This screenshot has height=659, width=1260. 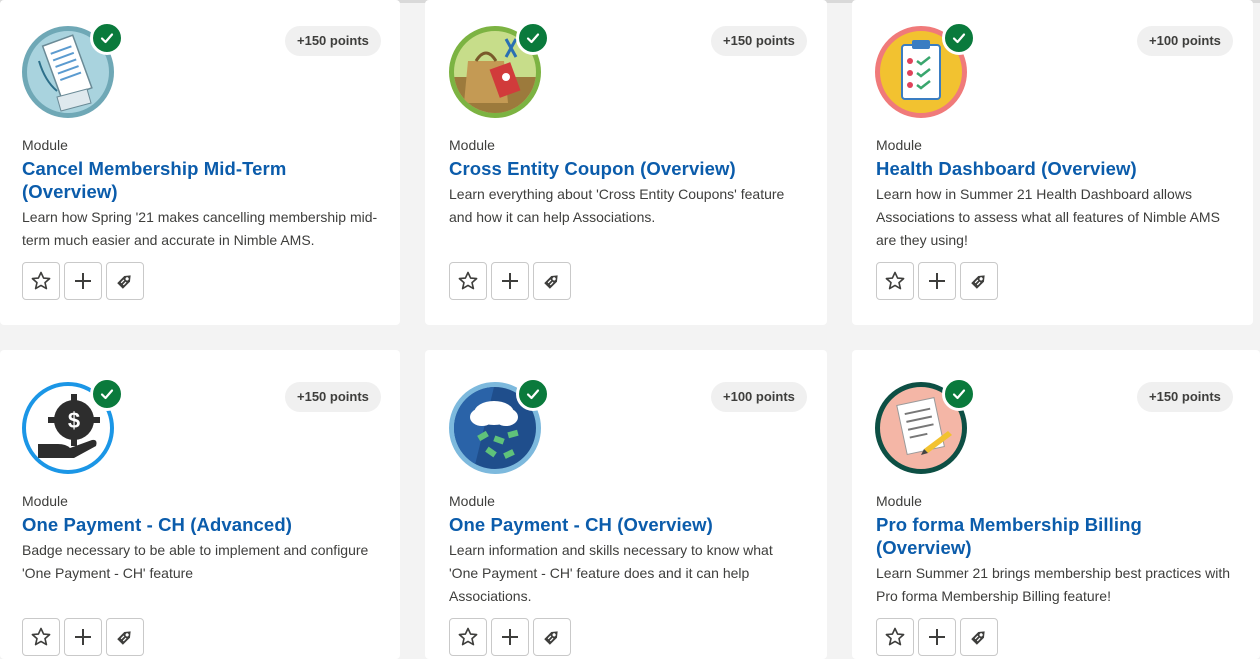 What do you see at coordinates (1046, 168) in the screenshot?
I see `module-title-link: Health Dashboard (Overview)` at bounding box center [1046, 168].